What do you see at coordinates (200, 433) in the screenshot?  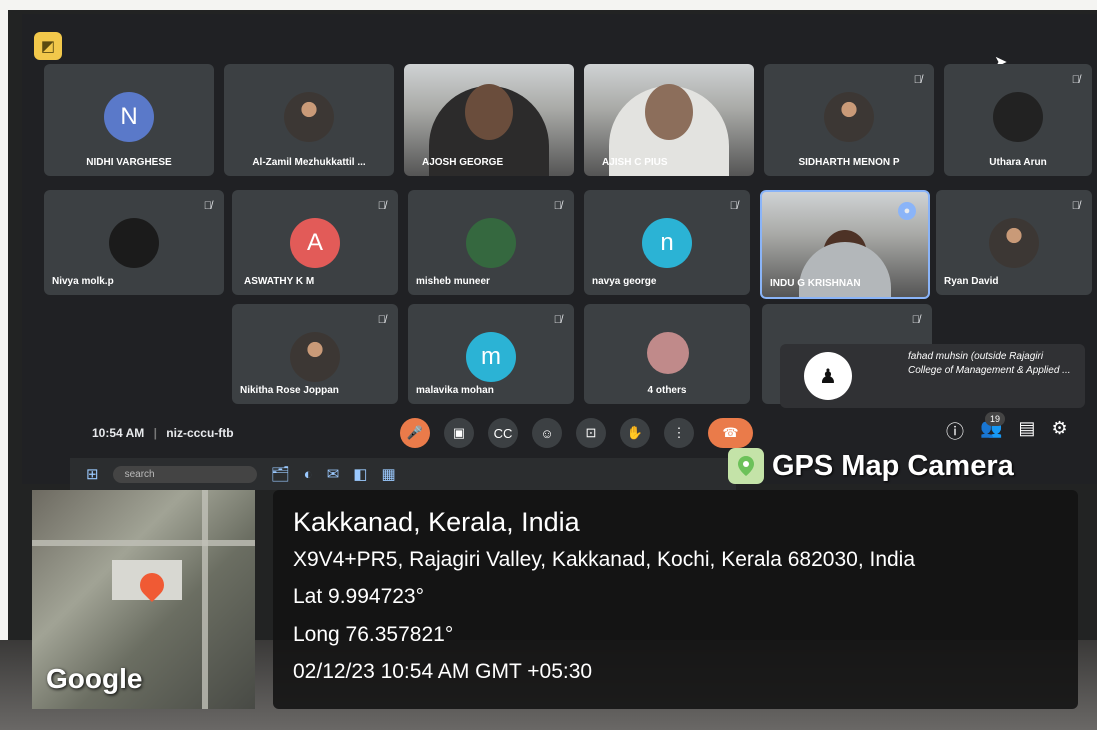 I see `meeting-code: niz-cccu-ftb` at bounding box center [200, 433].